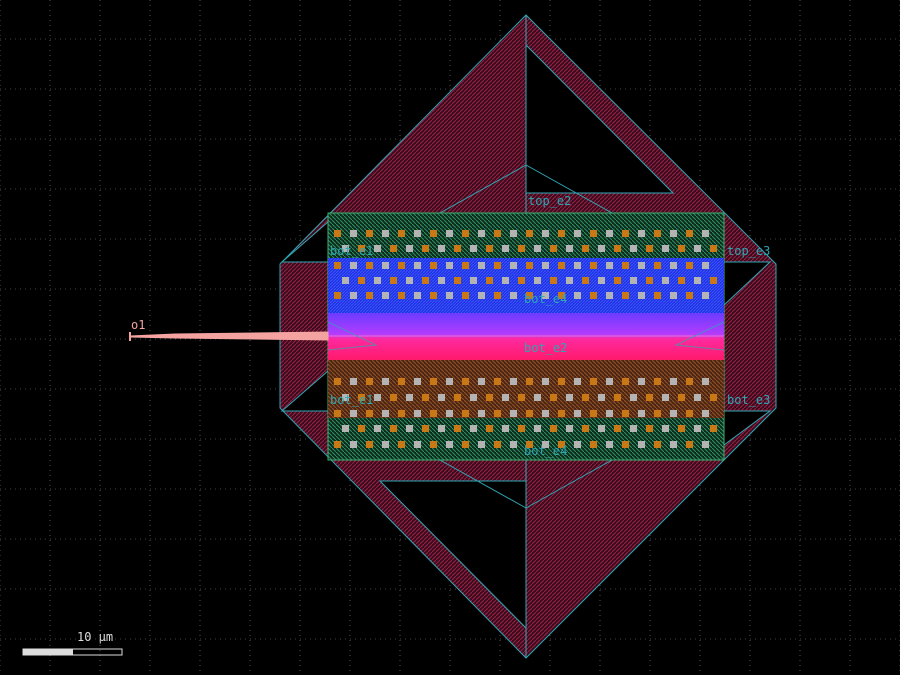 The width and height of the screenshot is (900, 675). What do you see at coordinates (545, 348) in the screenshot?
I see `port-label-mid-e2: bot_e2` at bounding box center [545, 348].